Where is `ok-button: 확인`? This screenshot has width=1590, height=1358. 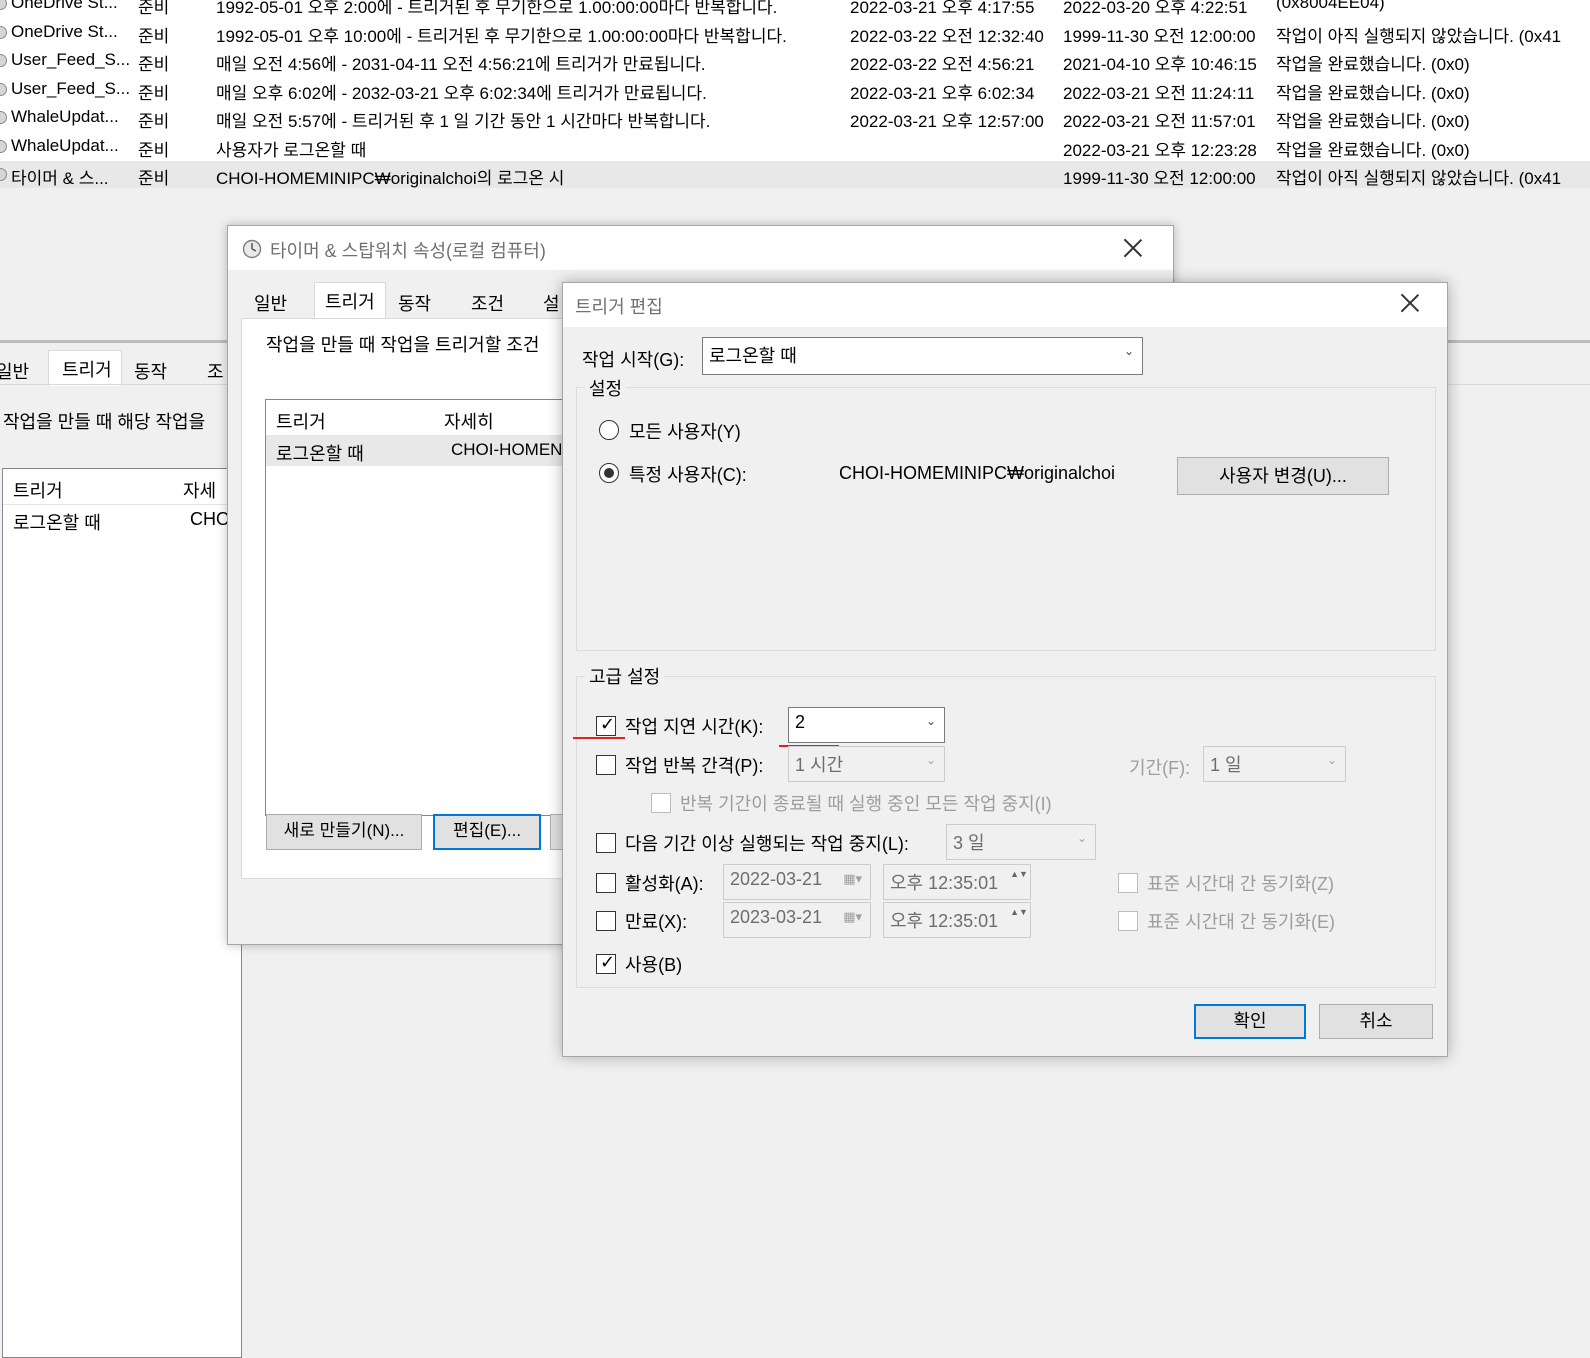 ok-button: 확인 is located at coordinates (1250, 1021).